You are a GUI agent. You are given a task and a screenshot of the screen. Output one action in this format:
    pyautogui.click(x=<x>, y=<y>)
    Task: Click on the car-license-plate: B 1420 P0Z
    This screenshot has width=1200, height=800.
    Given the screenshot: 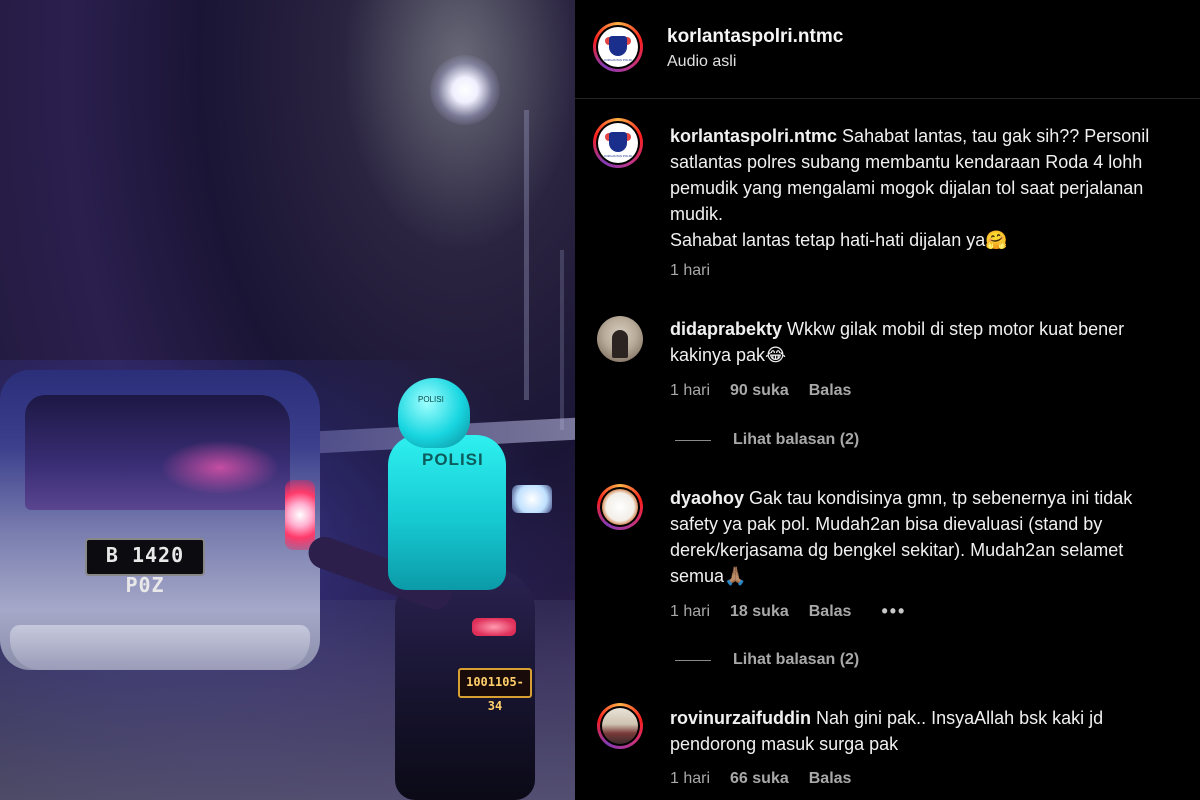 What is the action you would take?
    pyautogui.click(x=145, y=567)
    